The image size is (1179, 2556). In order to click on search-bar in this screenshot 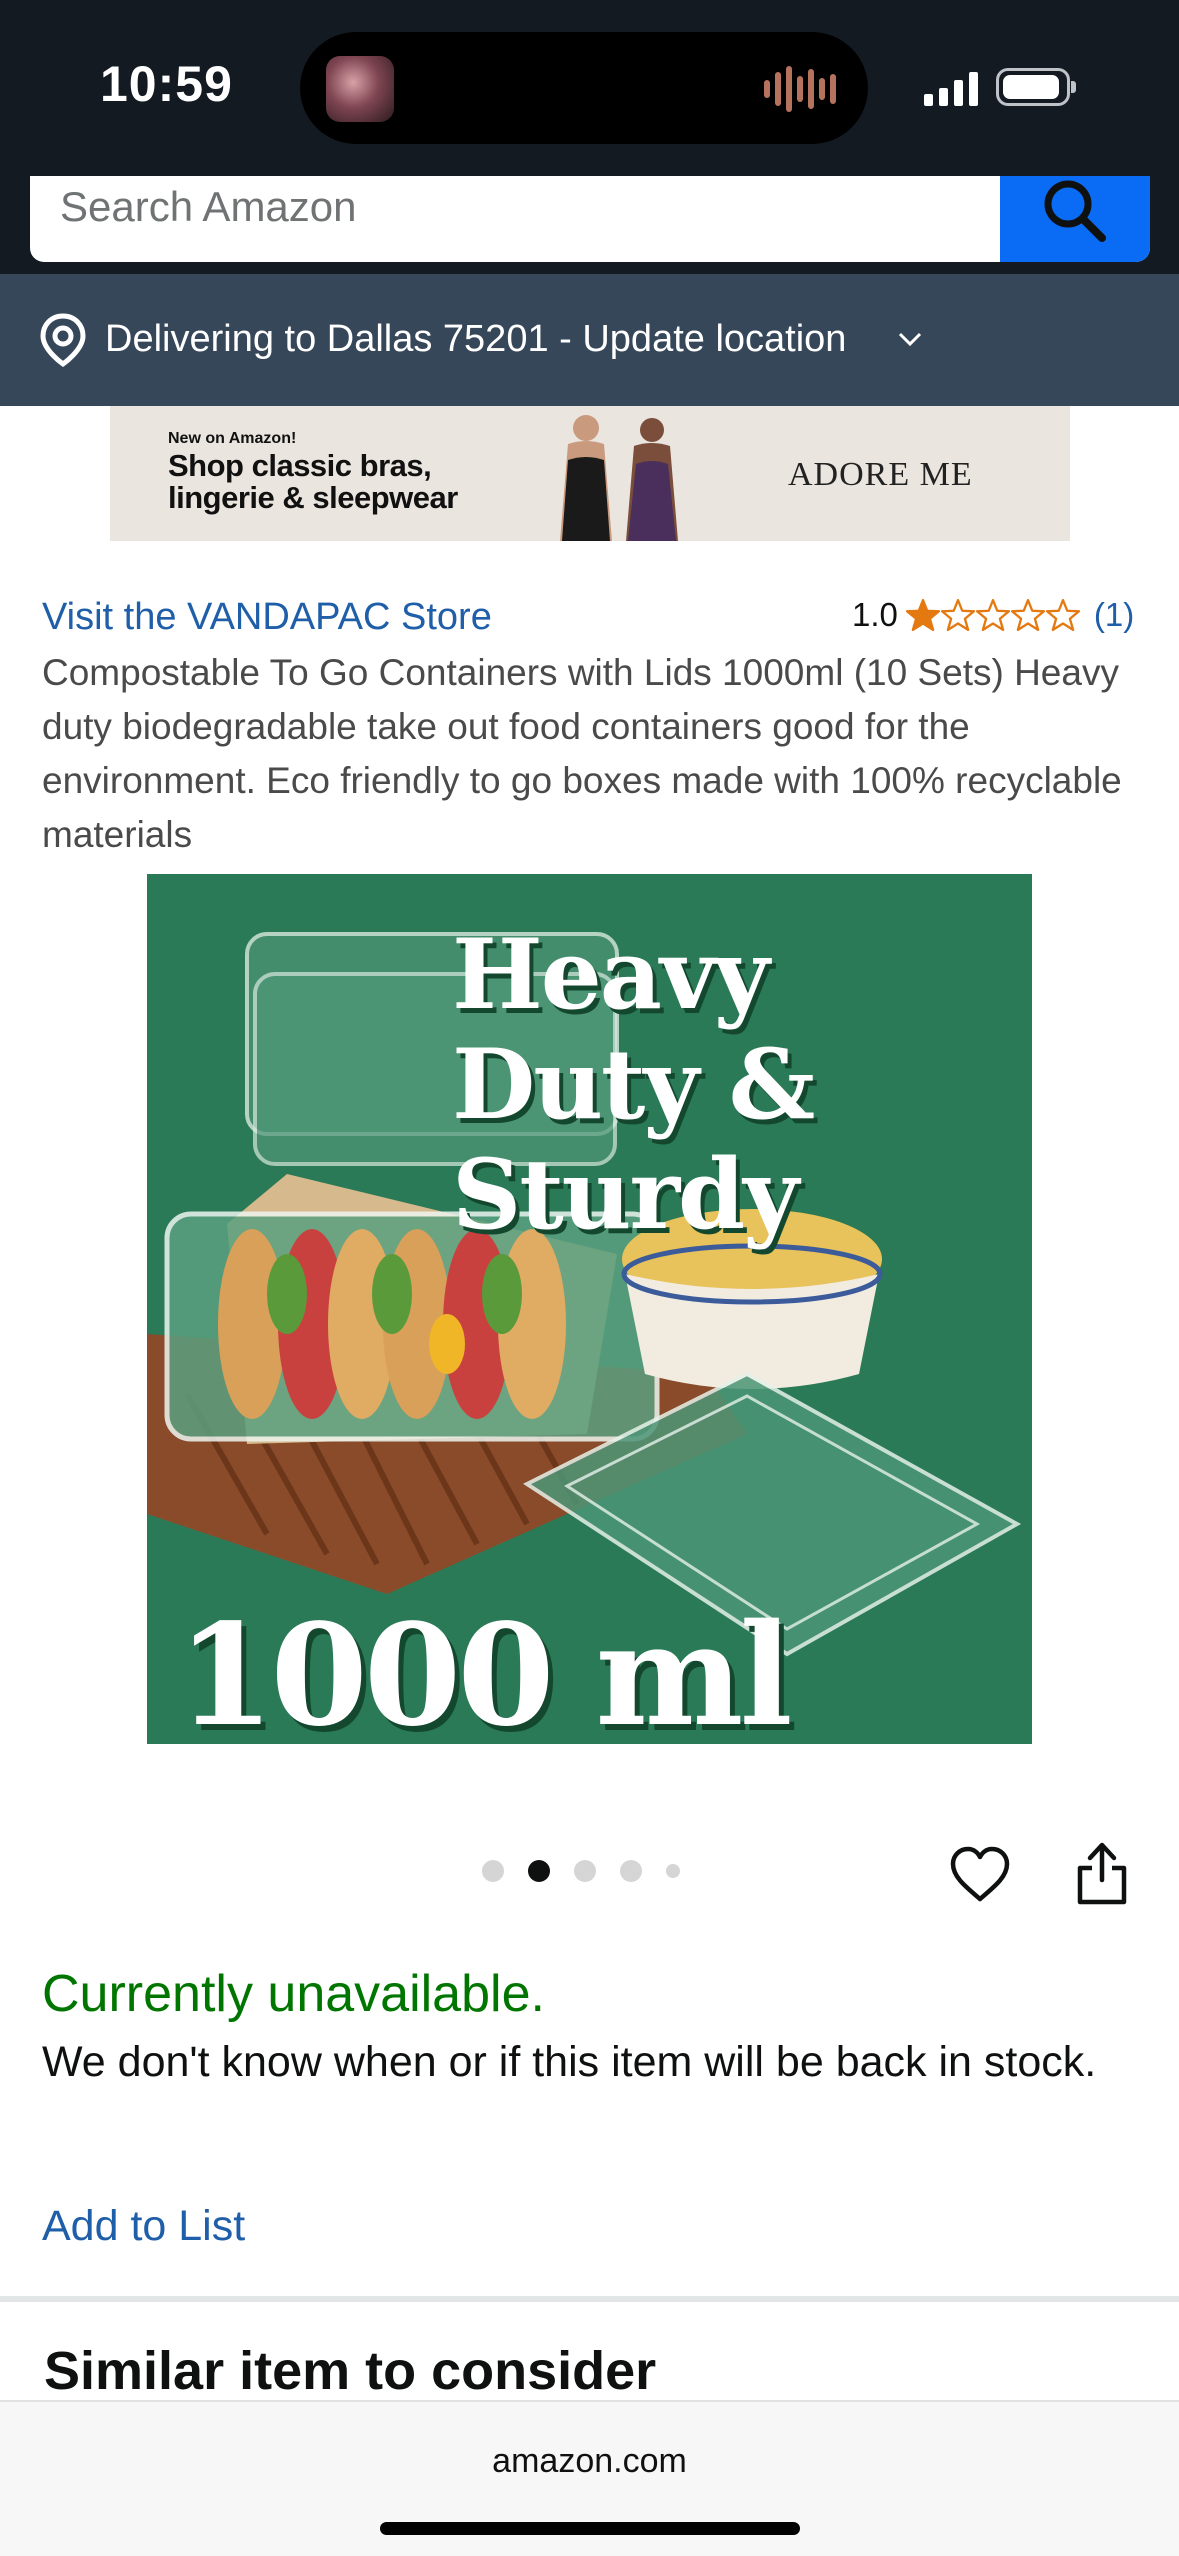, I will do `click(590, 219)`.